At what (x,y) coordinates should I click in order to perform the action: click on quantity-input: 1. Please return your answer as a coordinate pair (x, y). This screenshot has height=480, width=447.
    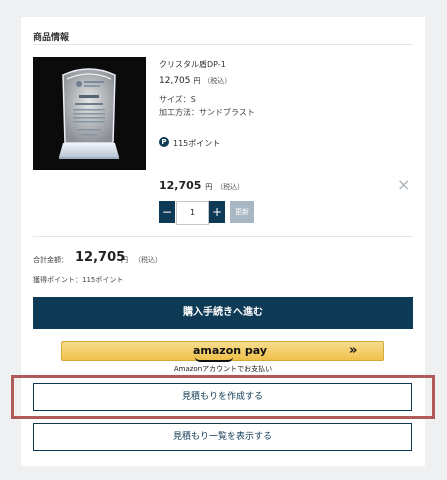
    Looking at the image, I should click on (192, 213).